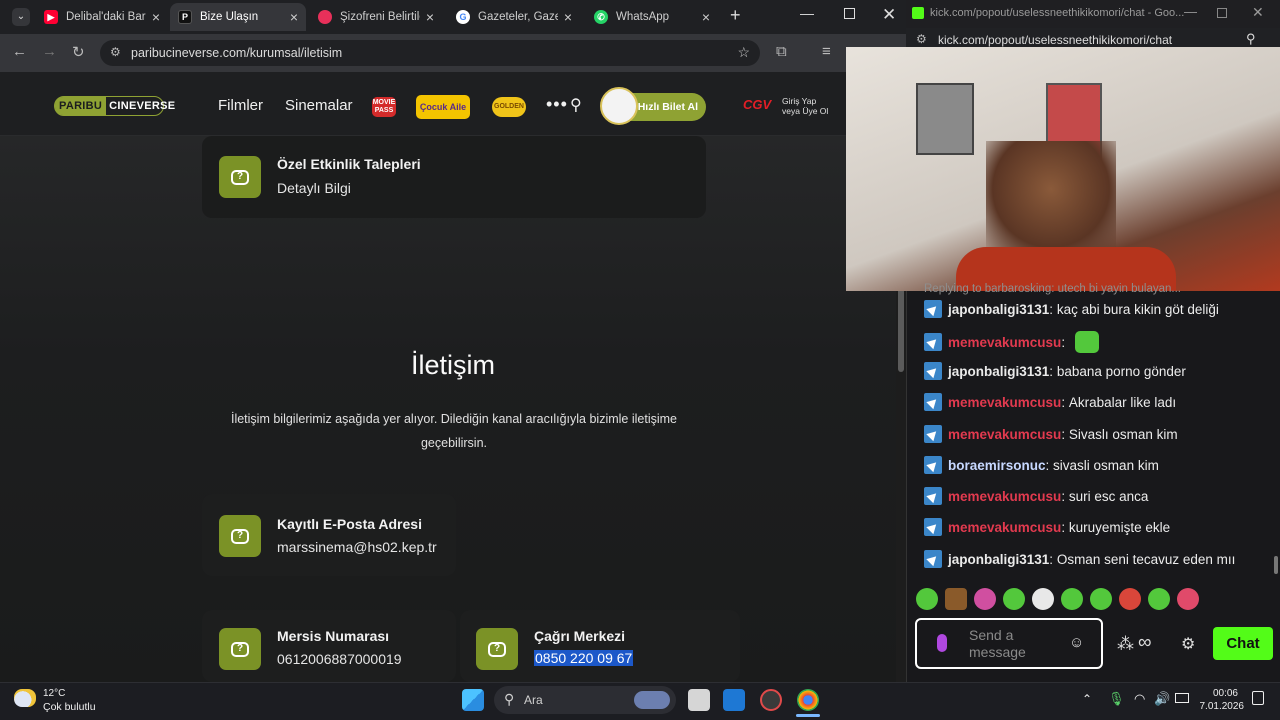 This screenshot has width=1280, height=720. What do you see at coordinates (51, 17) in the screenshot?
I see `youtube-icon: ▶` at bounding box center [51, 17].